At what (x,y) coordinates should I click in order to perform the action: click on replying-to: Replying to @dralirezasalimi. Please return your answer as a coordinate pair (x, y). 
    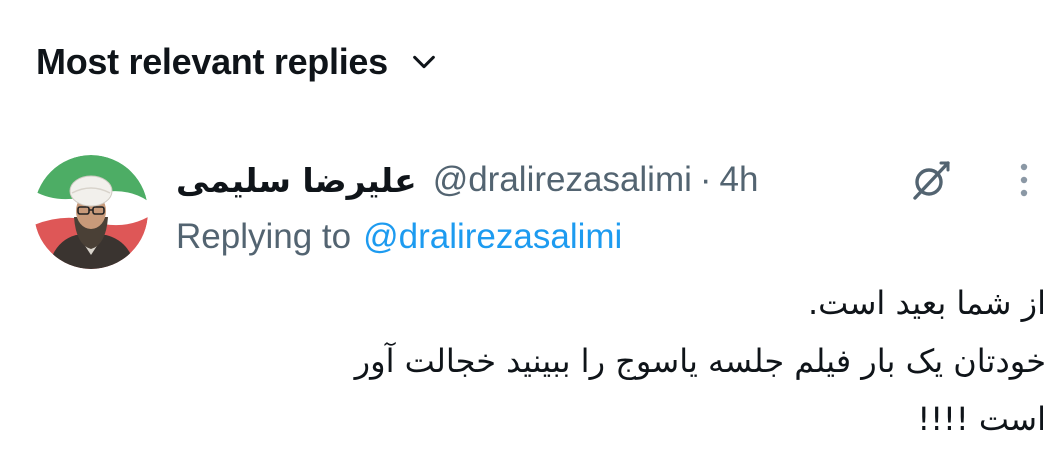
    Looking at the image, I should click on (399, 237).